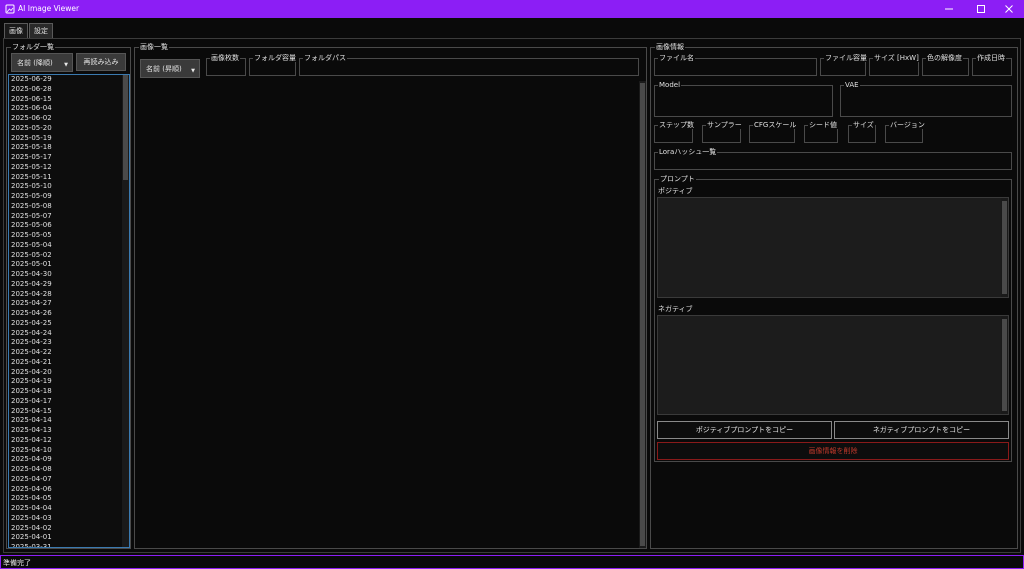  I want to click on positive-label: ポジティブ, so click(675, 191).